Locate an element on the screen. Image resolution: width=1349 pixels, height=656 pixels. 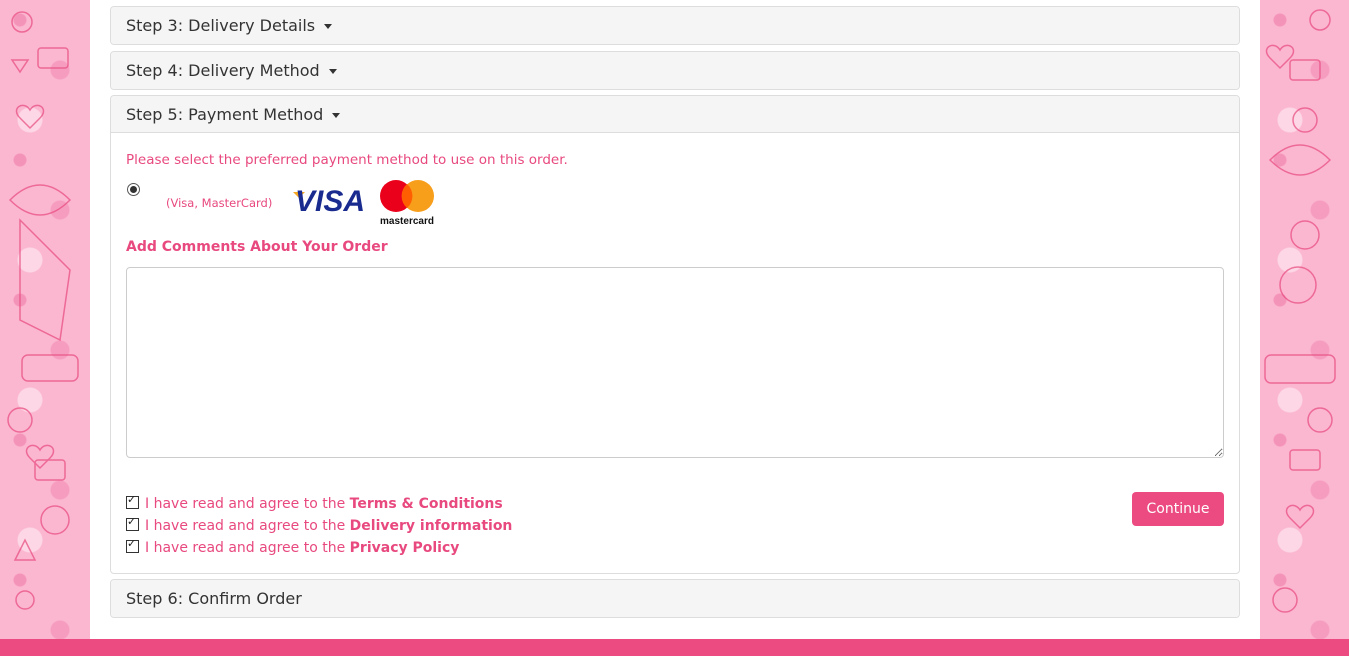
visa-logo-text: VISA is located at coordinates (330, 200).